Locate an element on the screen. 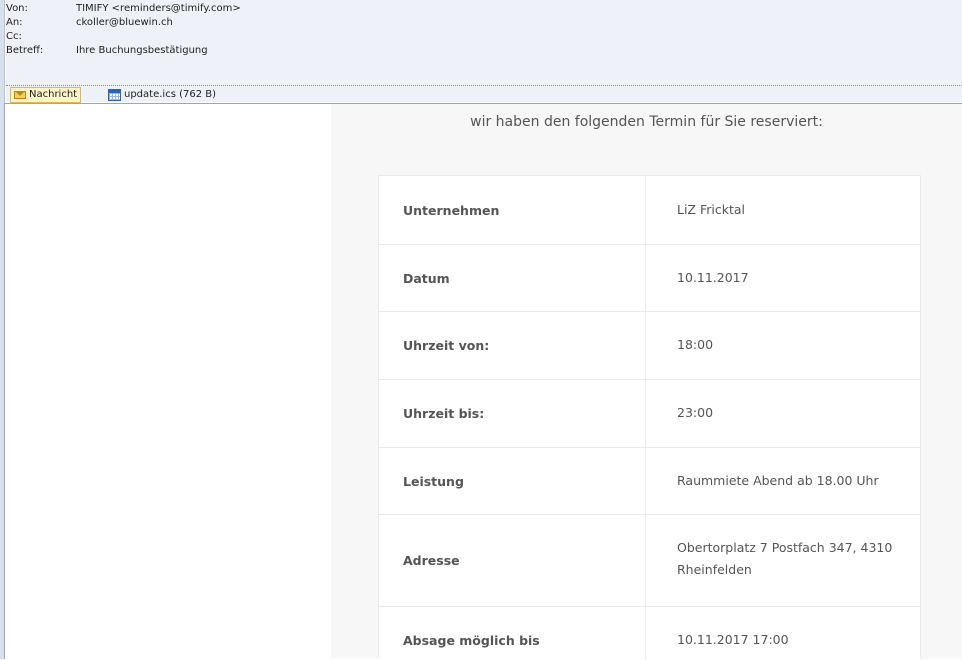 This screenshot has height=660, width=962. row-label: Adresse is located at coordinates (431, 560).